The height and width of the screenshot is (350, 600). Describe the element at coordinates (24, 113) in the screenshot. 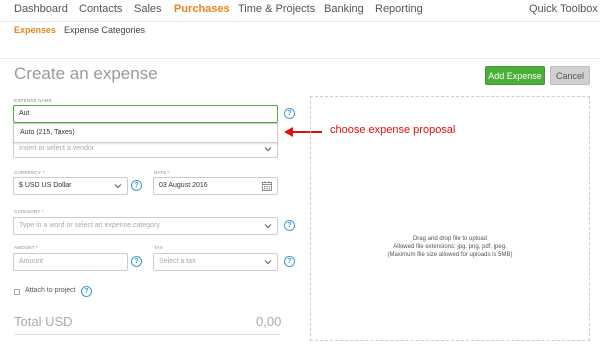

I see `expense-name-value: Aut` at that location.